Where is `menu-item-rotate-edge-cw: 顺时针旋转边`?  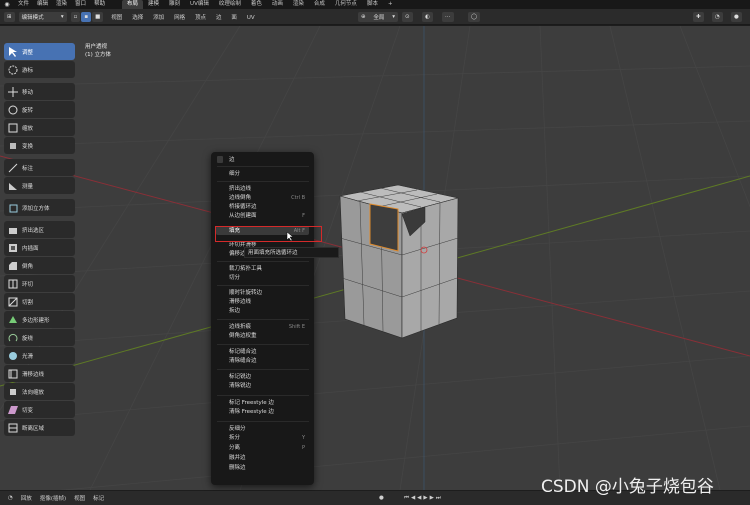
menu-item-rotate-edge-cw: 顺时针旋转边 is located at coordinates (269, 293).